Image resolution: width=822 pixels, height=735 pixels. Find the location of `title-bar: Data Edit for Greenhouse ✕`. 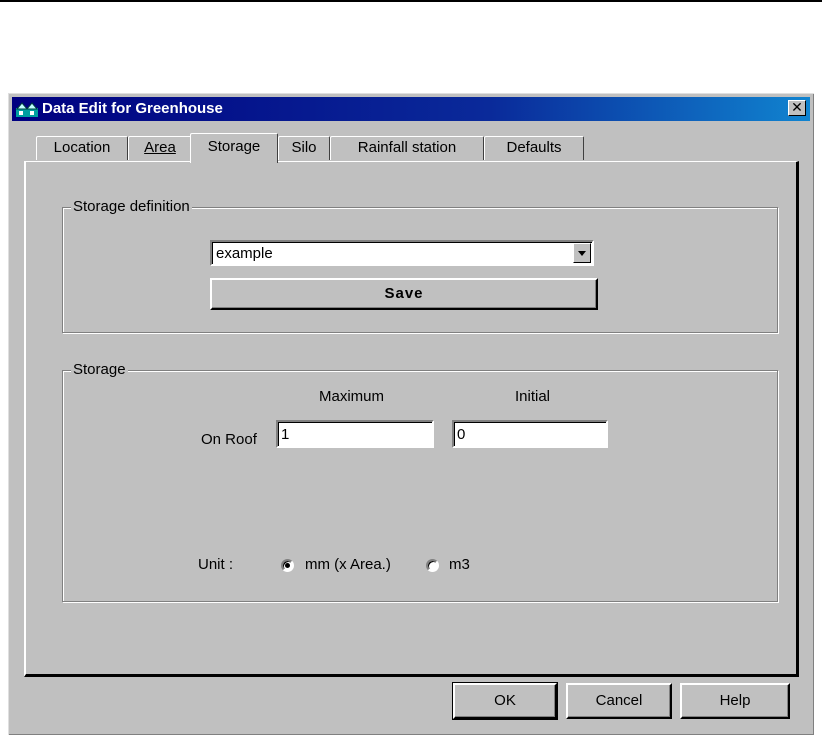

title-bar: Data Edit for Greenhouse ✕ is located at coordinates (411, 109).